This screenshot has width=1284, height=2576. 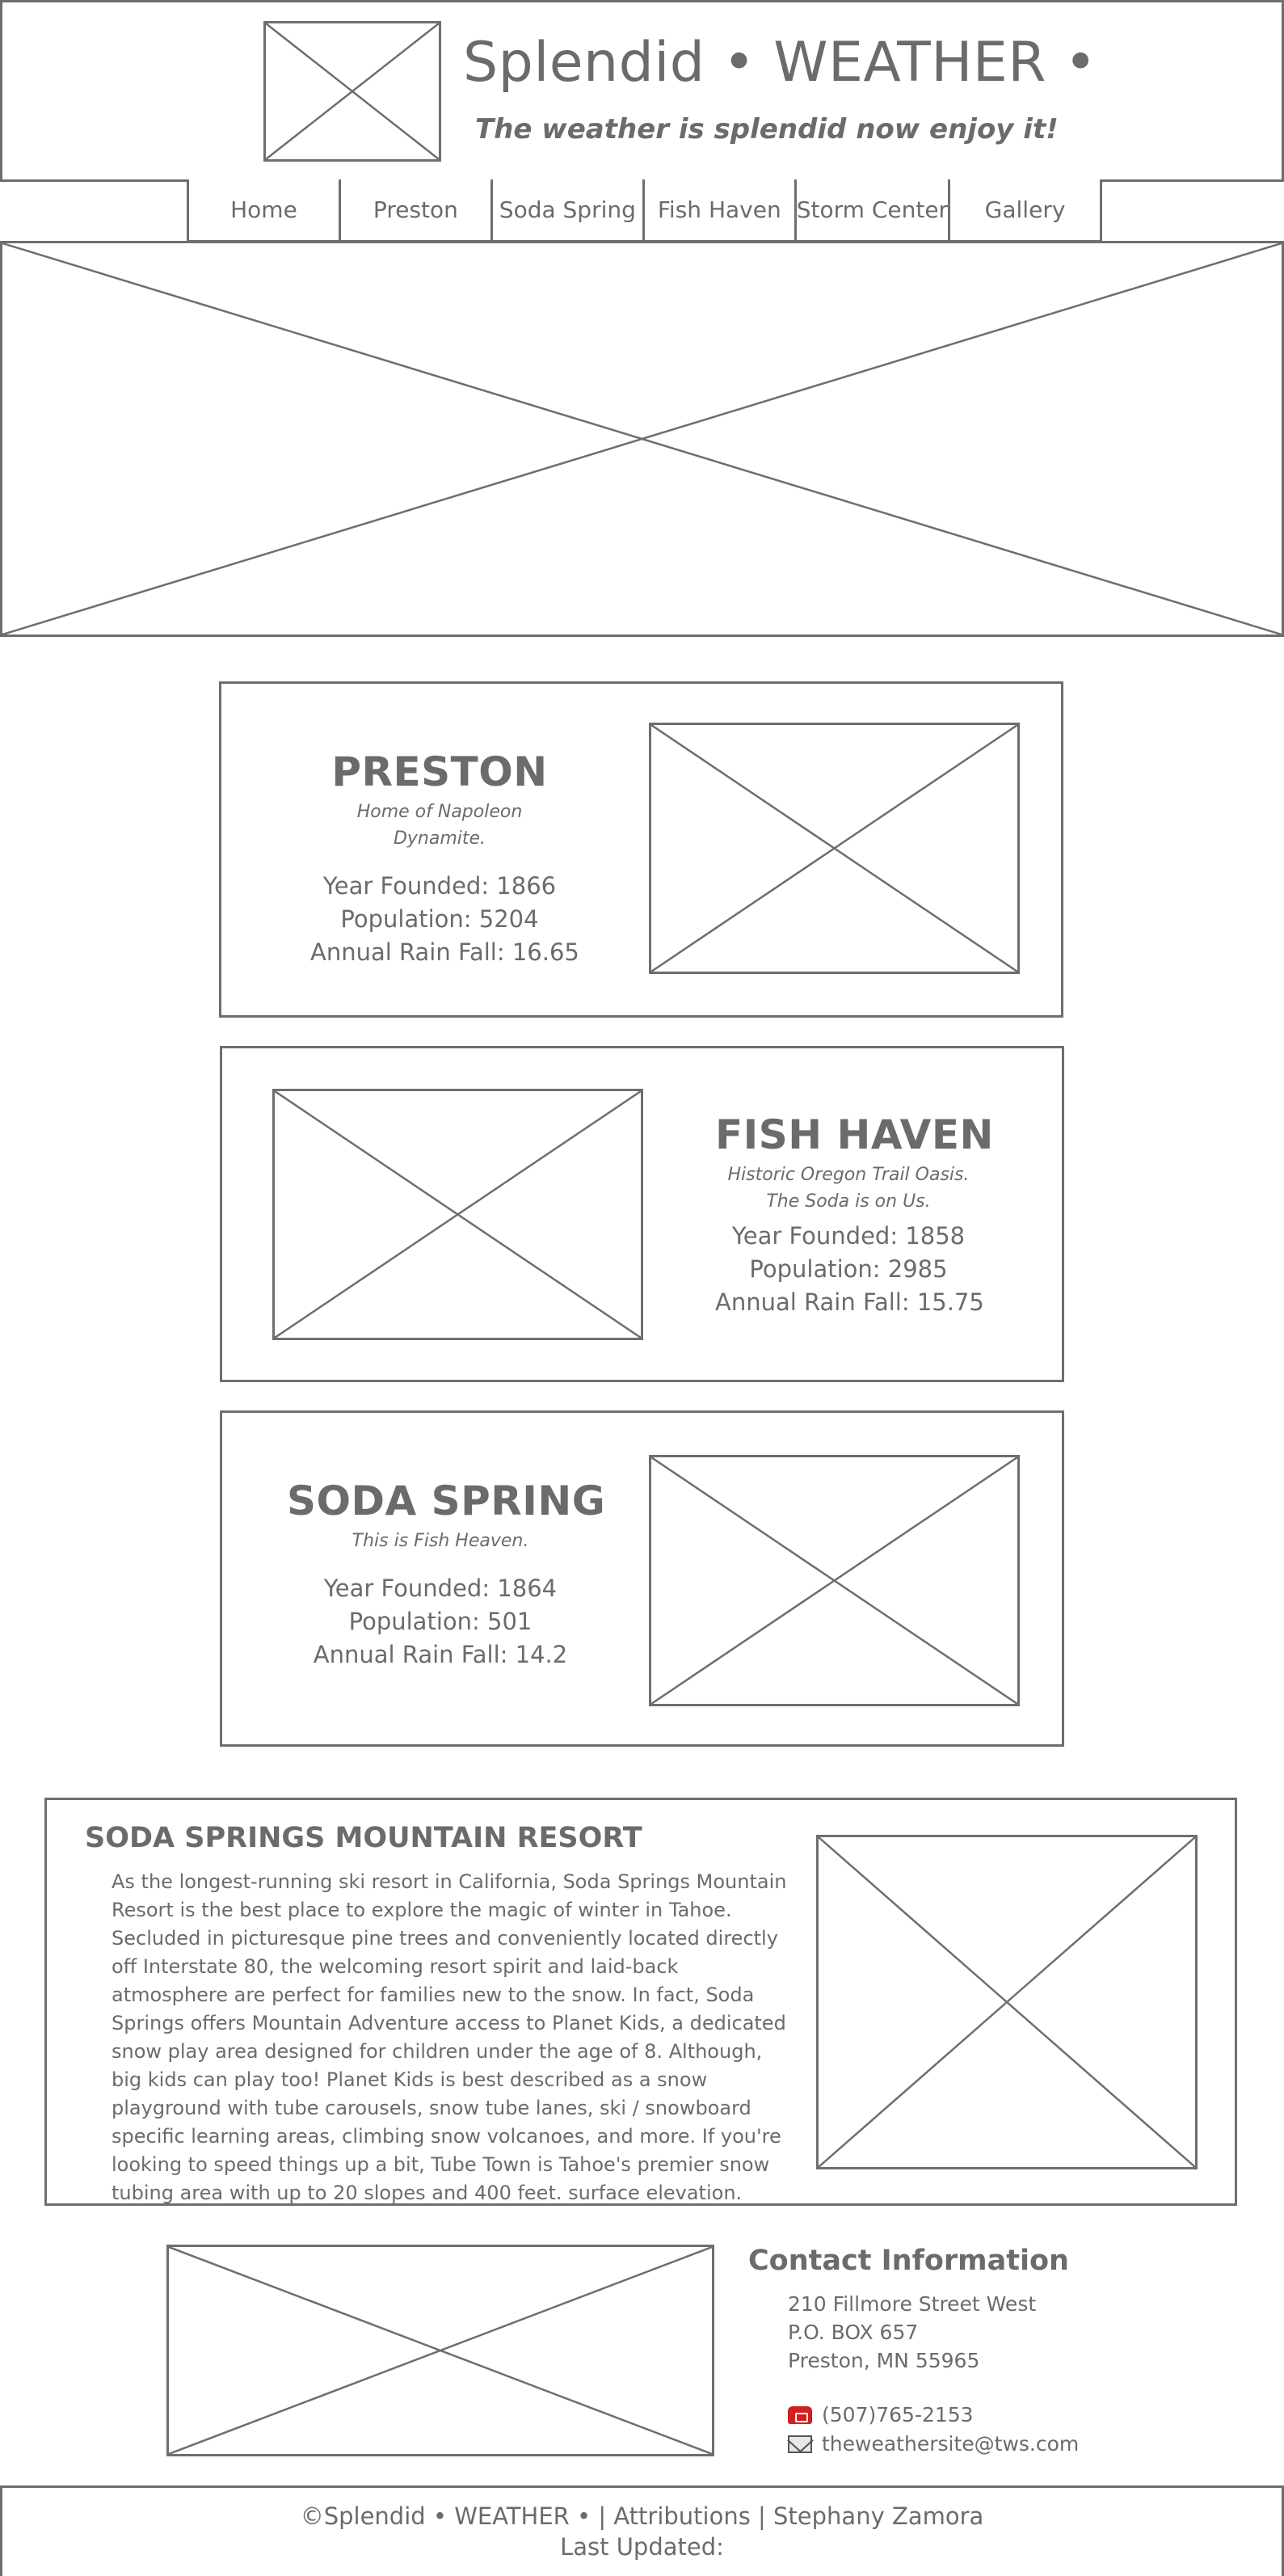 I want to click on town-motto-line1: Historic Oregon Trail Oasis., so click(x=849, y=1175).